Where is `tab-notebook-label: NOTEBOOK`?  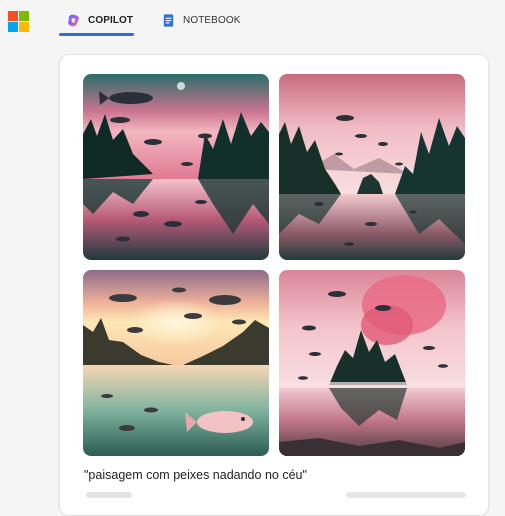
tab-notebook-label: NOTEBOOK is located at coordinates (212, 20).